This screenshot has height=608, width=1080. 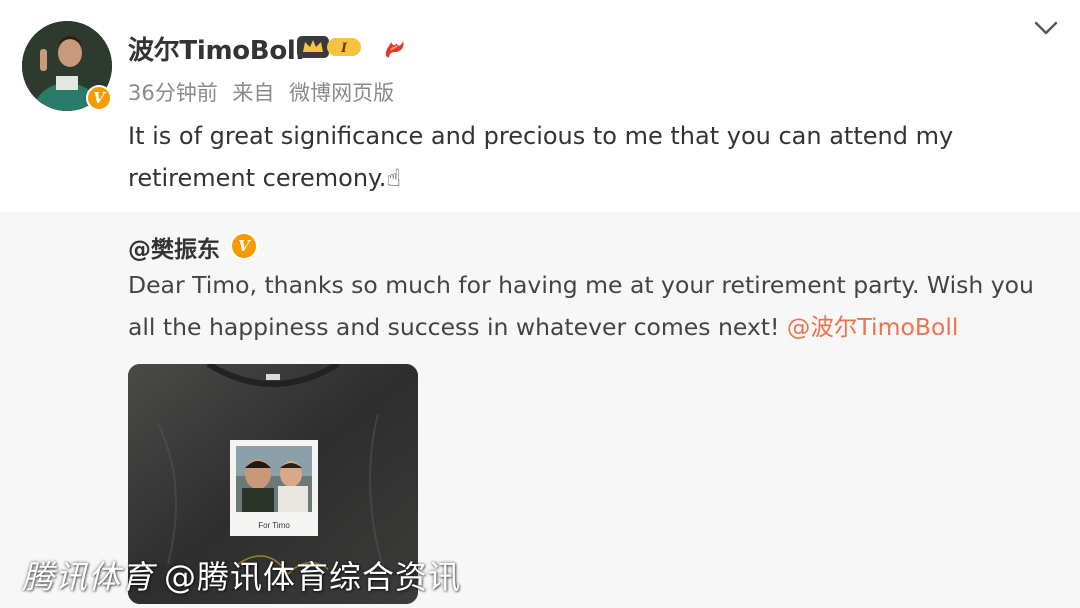 What do you see at coordinates (313, 577) in the screenshot?
I see `watermark-handle: @腾讯体育综合资讯` at bounding box center [313, 577].